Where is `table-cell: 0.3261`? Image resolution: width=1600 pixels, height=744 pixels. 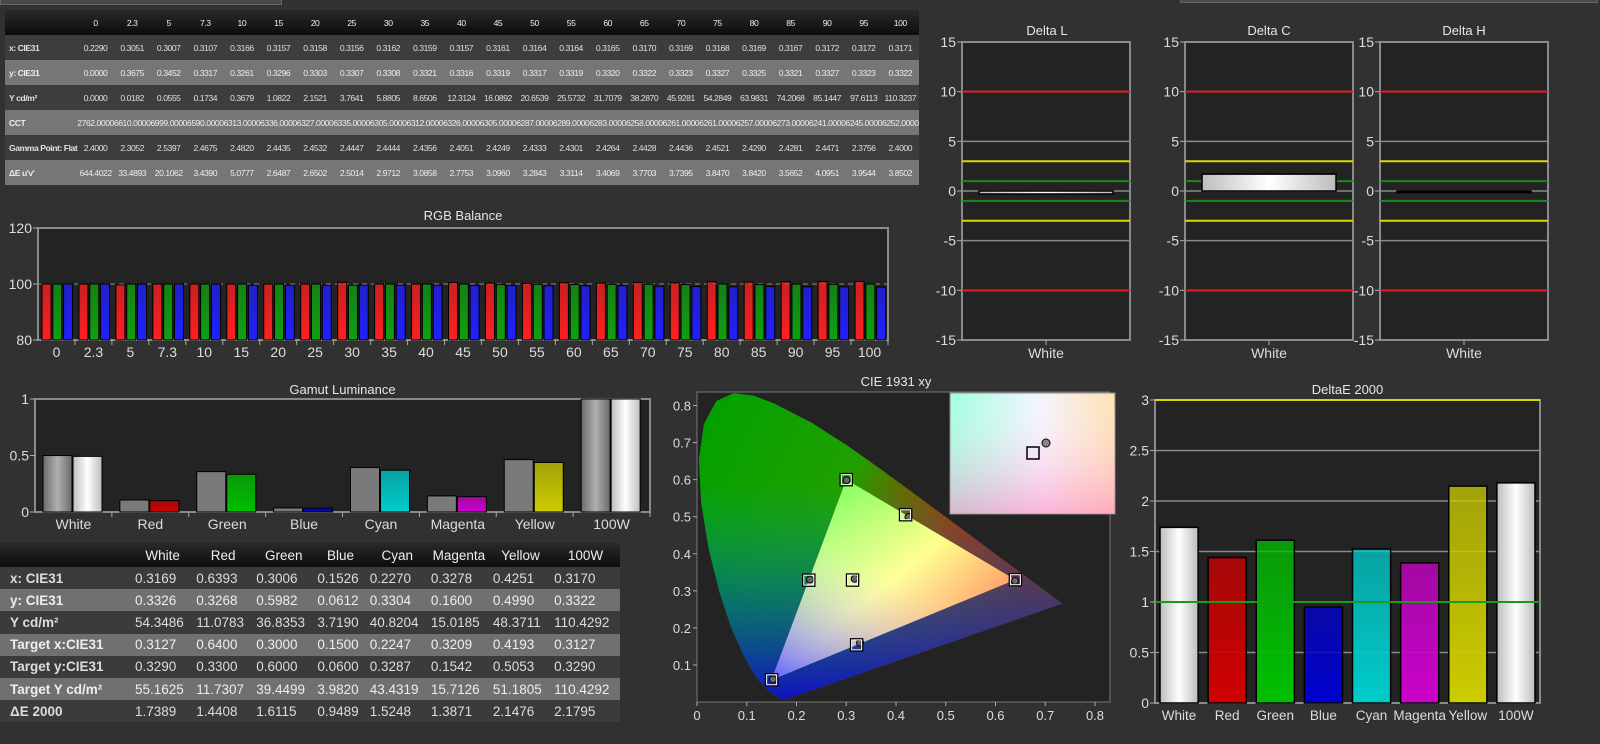 table-cell: 0.3261 is located at coordinates (242, 72).